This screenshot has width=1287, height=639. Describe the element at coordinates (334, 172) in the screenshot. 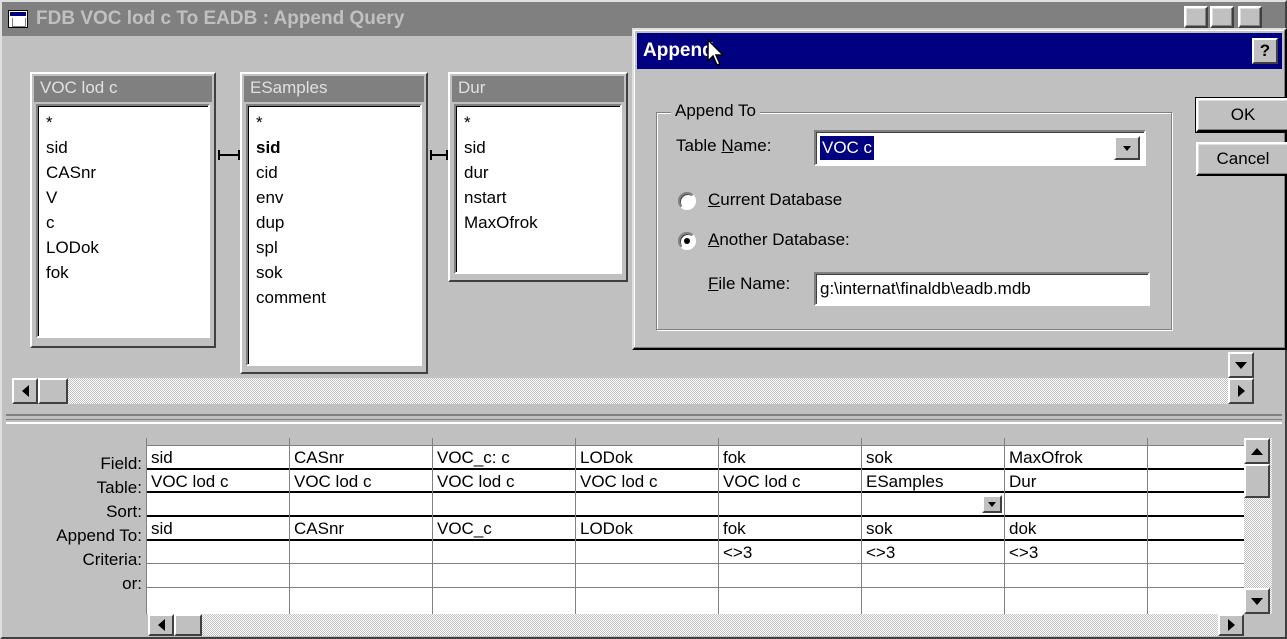

I see `field-item: cid` at that location.